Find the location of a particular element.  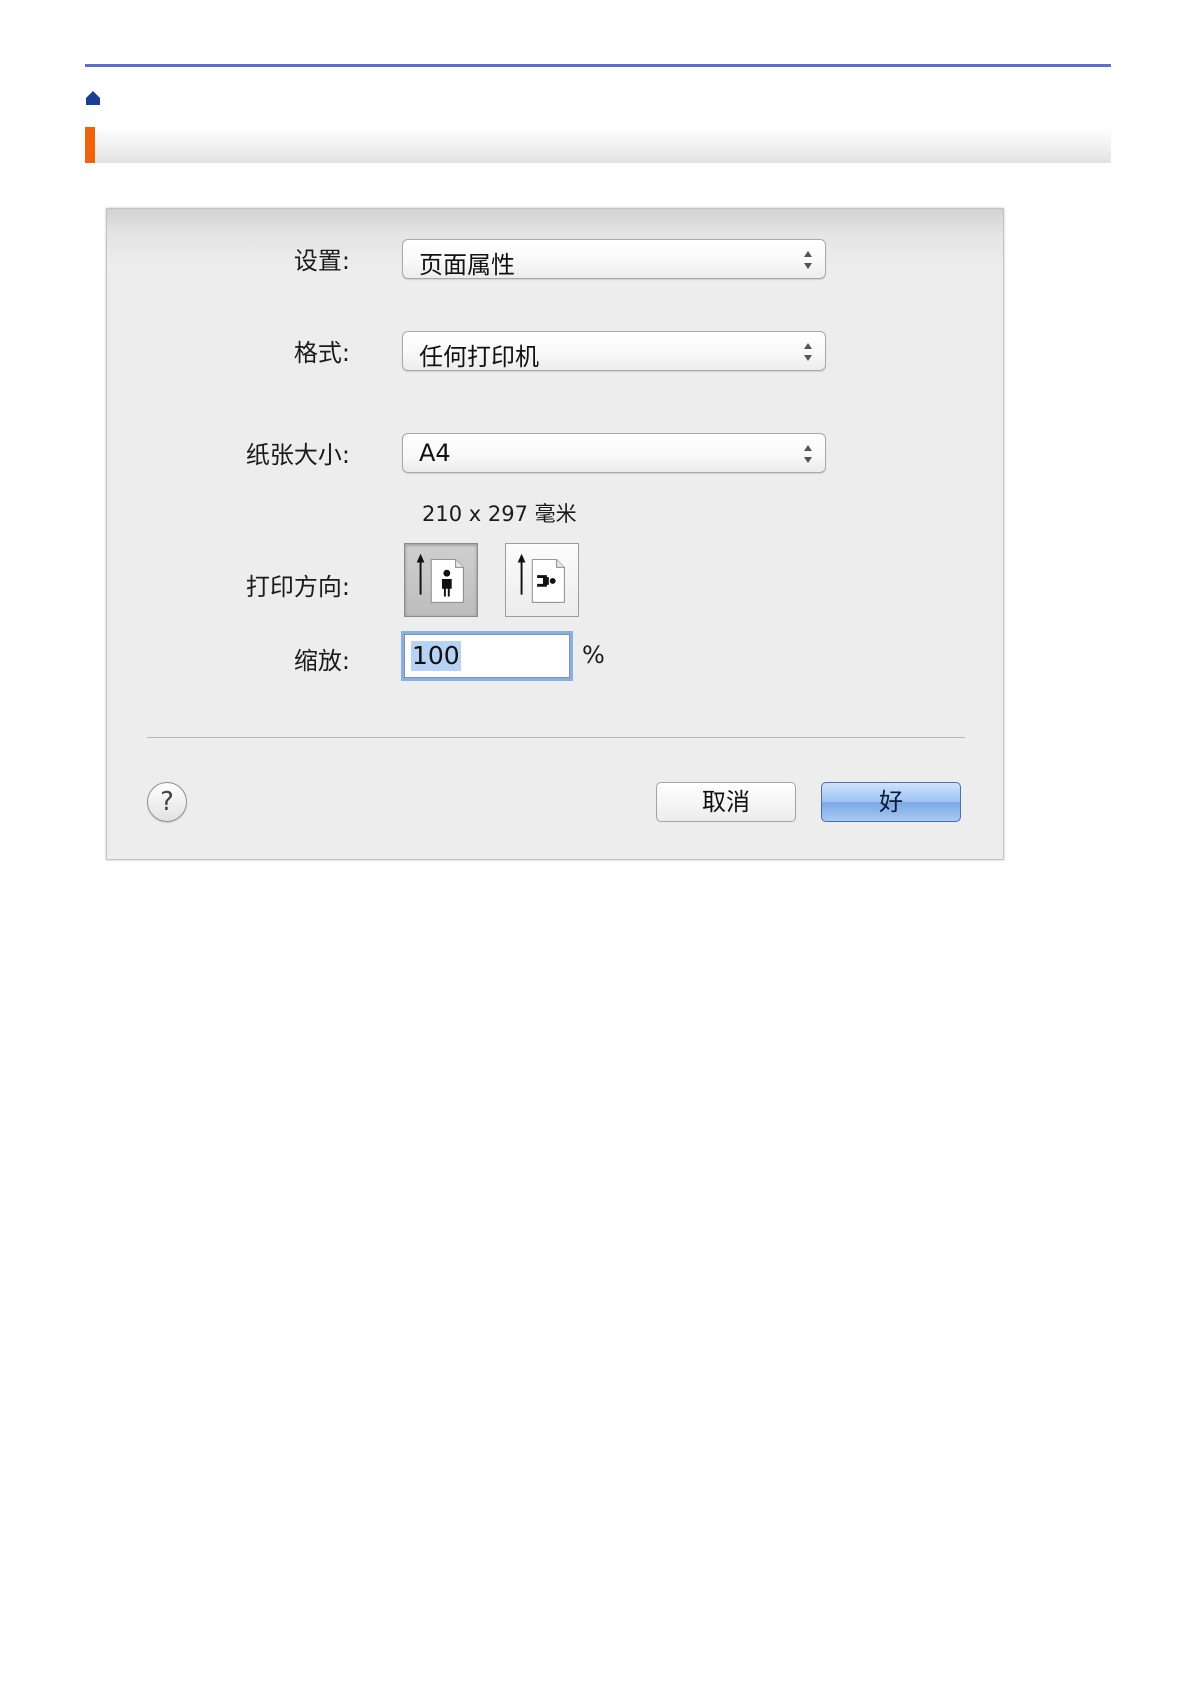

portrait-icon is located at coordinates (440, 578).